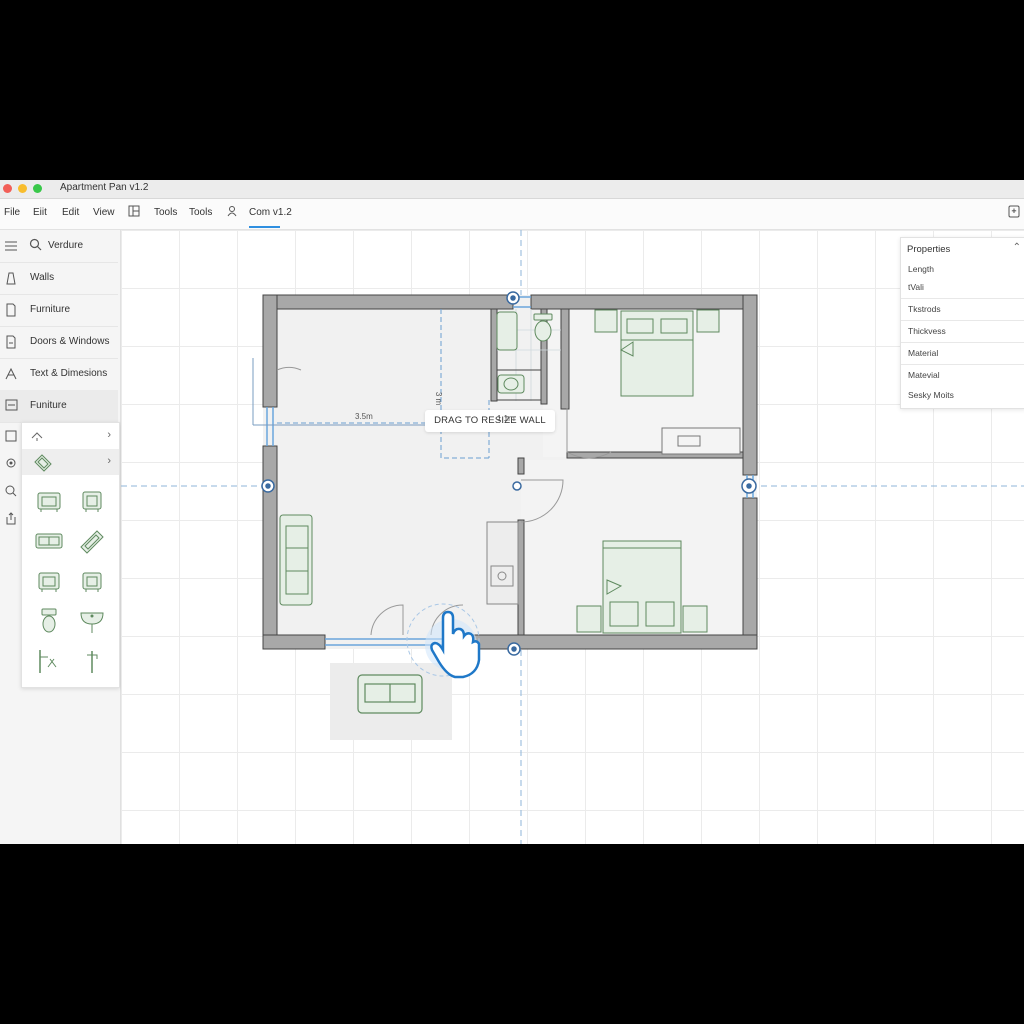 This screenshot has height=1024, width=1024. What do you see at coordinates (49, 541) in the screenshot?
I see `loveseat-icon` at bounding box center [49, 541].